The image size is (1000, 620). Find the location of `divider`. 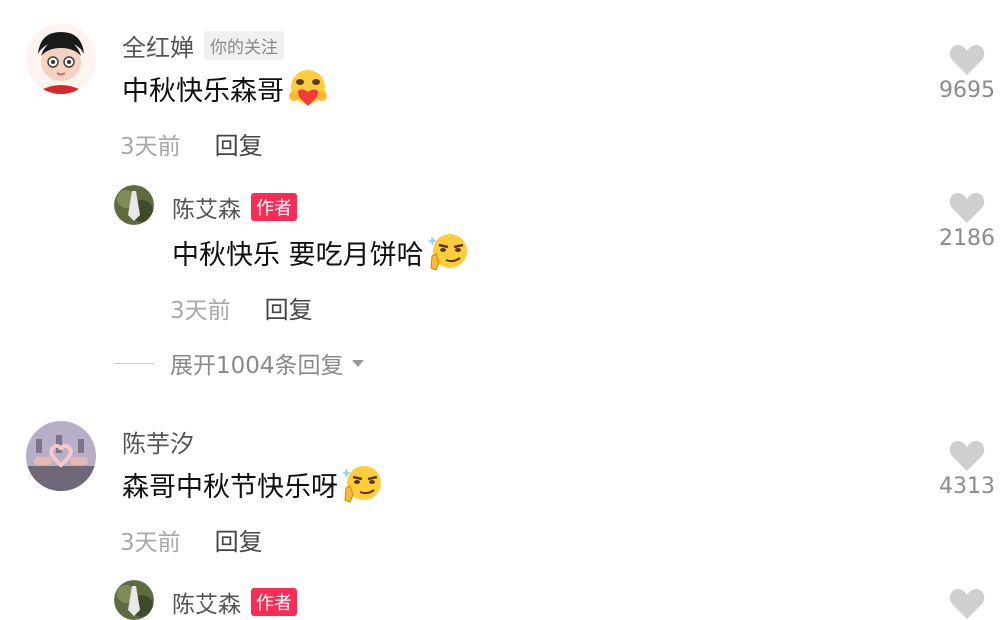

divider is located at coordinates (134, 363).